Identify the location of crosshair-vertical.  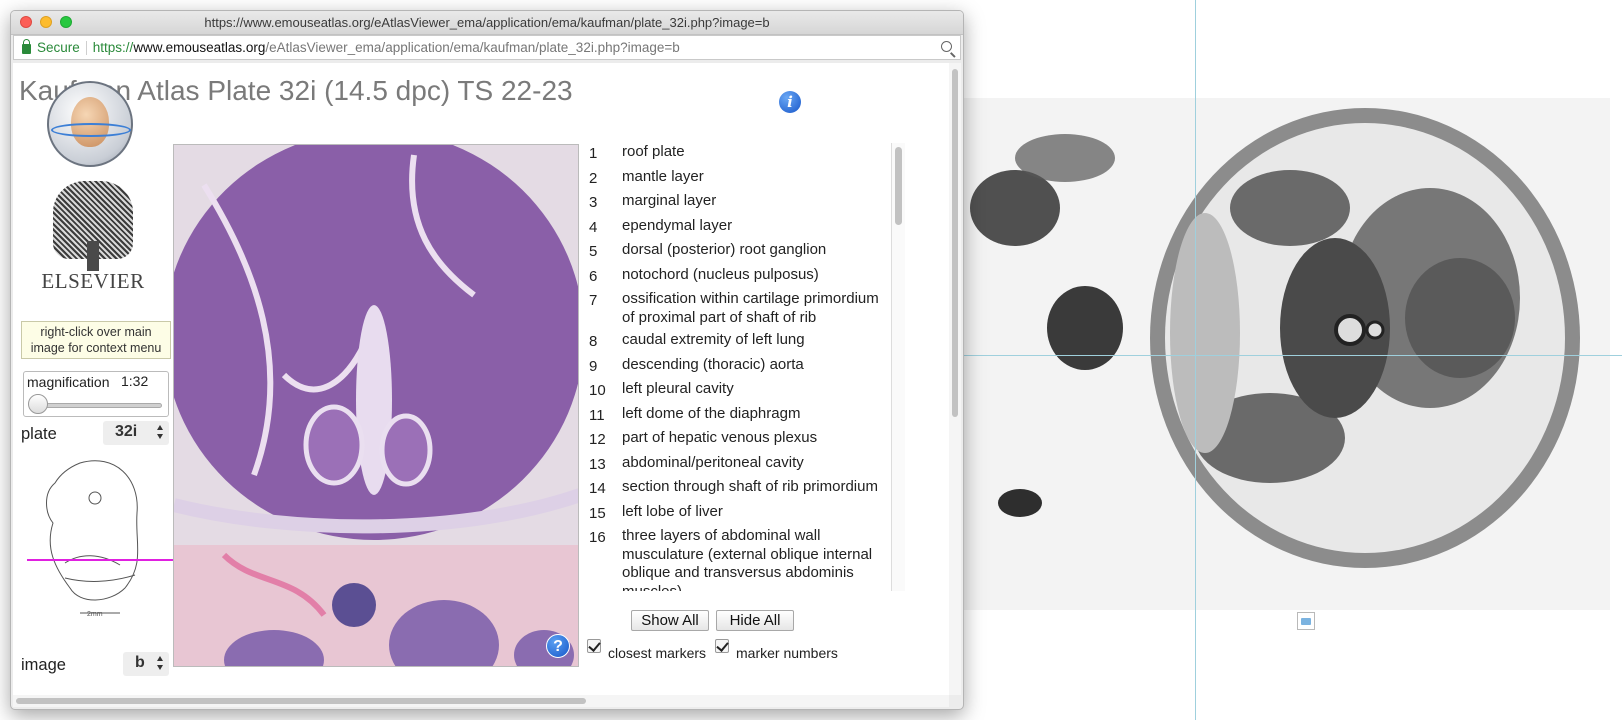
(1195, 360).